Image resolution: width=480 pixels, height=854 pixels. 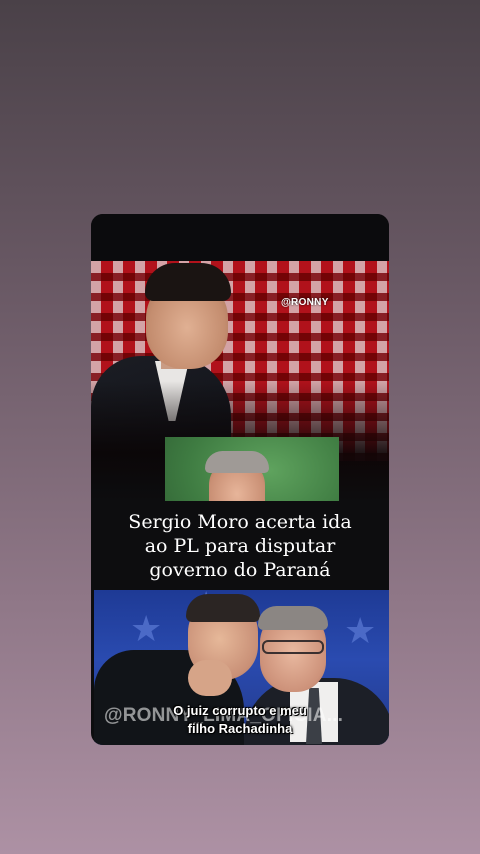 What do you see at coordinates (293, 618) in the screenshot?
I see `person-right-hair` at bounding box center [293, 618].